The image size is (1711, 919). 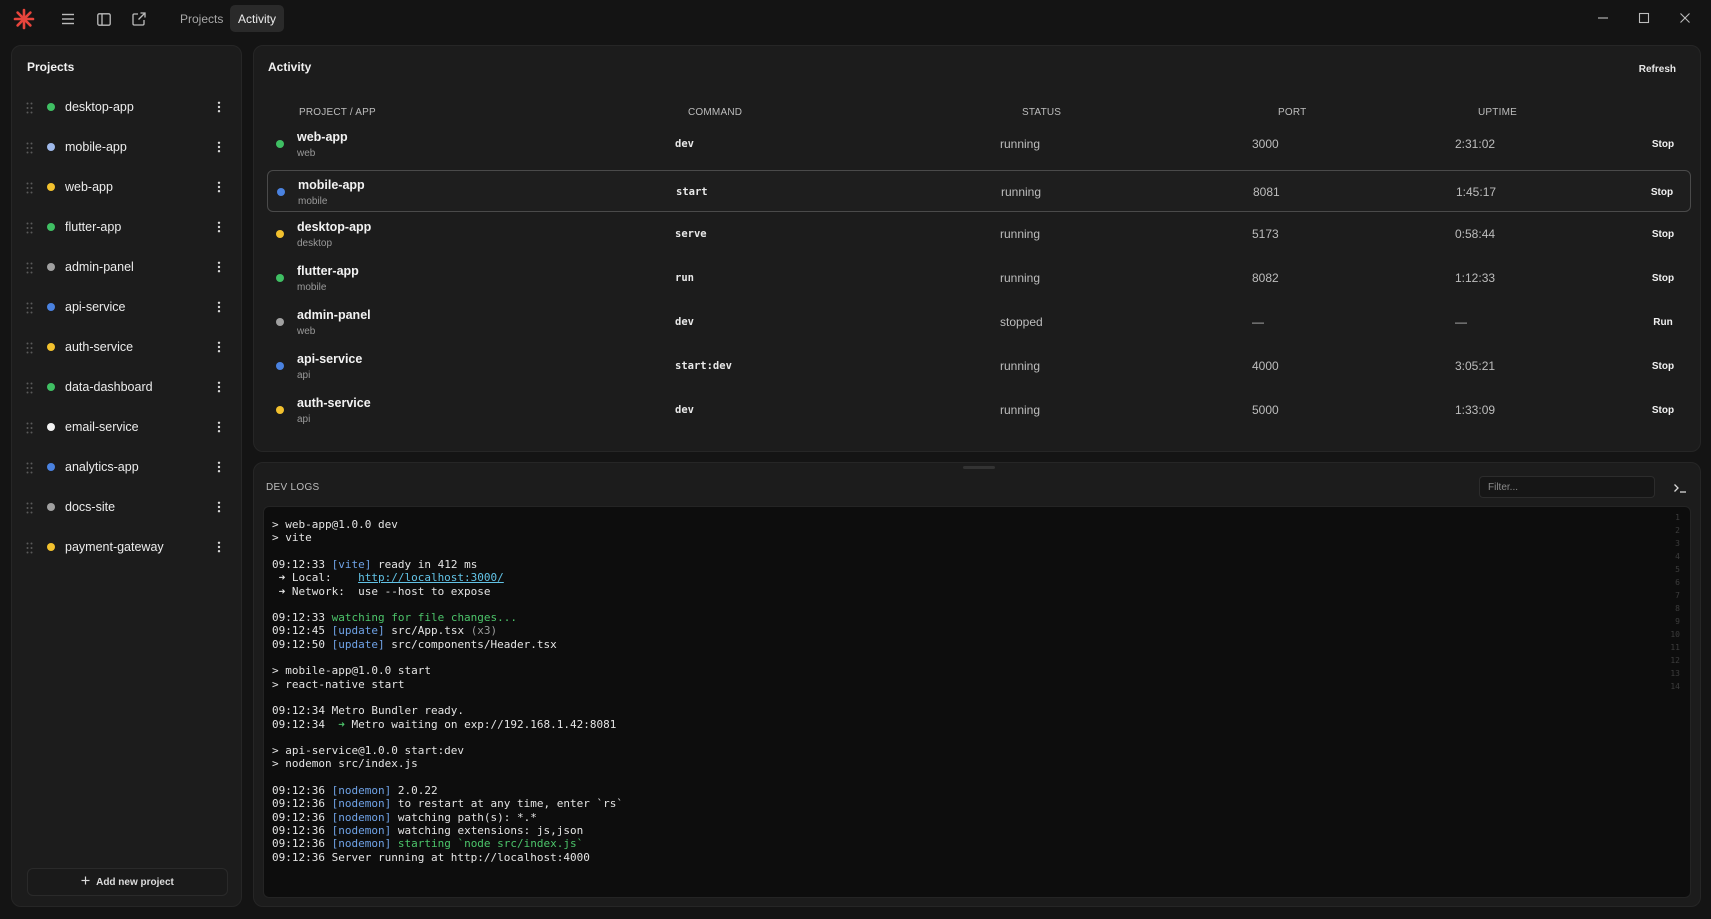 I want to click on table-row: web-app web dev running 3000 2:31:02 Stop, so click(x=979, y=144).